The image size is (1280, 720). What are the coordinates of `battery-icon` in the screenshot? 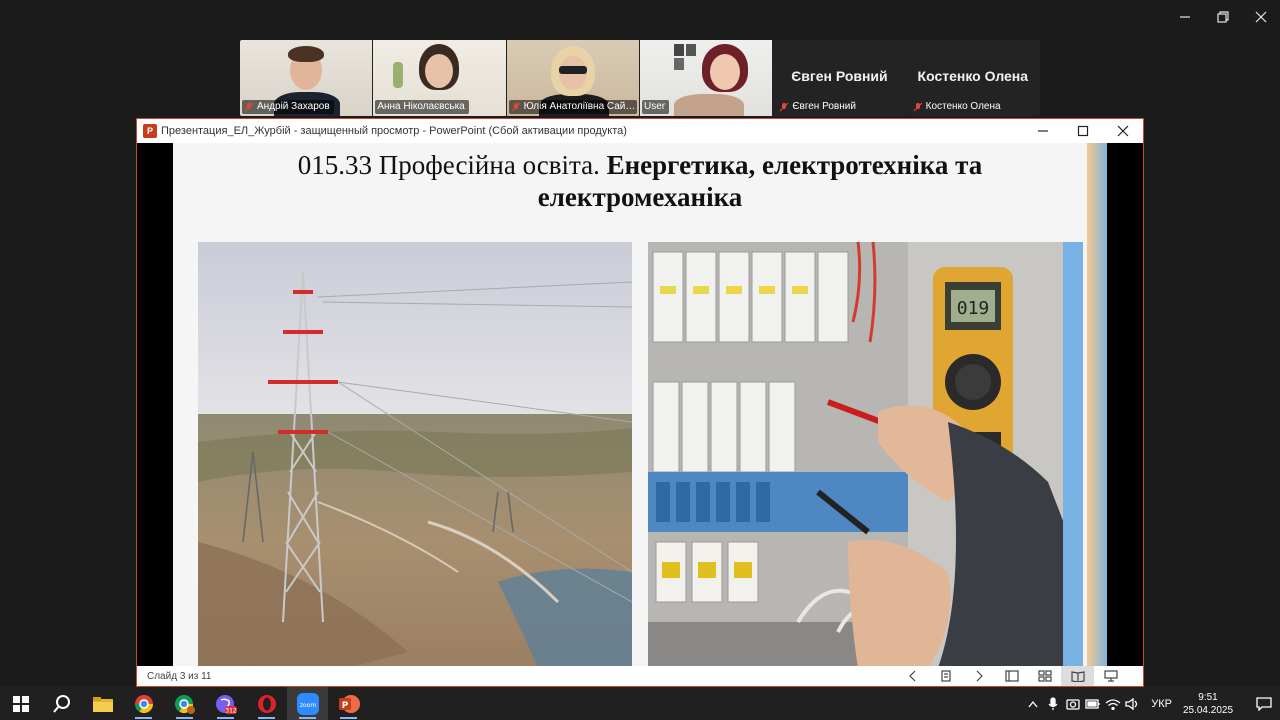 It's located at (1092, 703).